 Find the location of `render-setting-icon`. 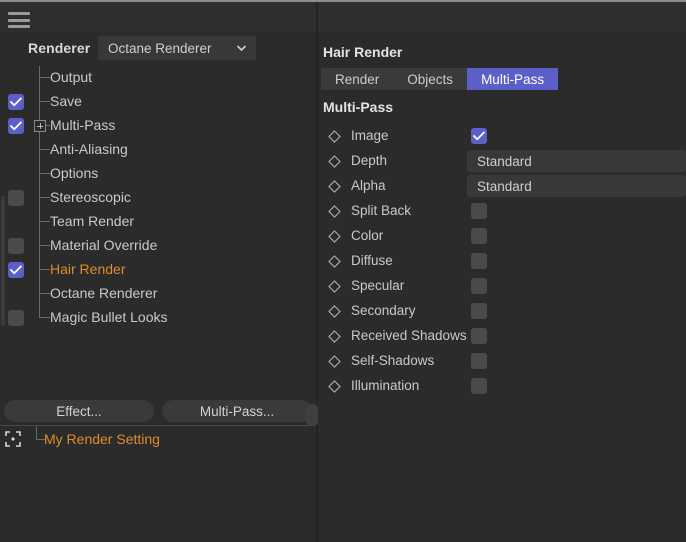

render-setting-icon is located at coordinates (13, 439).